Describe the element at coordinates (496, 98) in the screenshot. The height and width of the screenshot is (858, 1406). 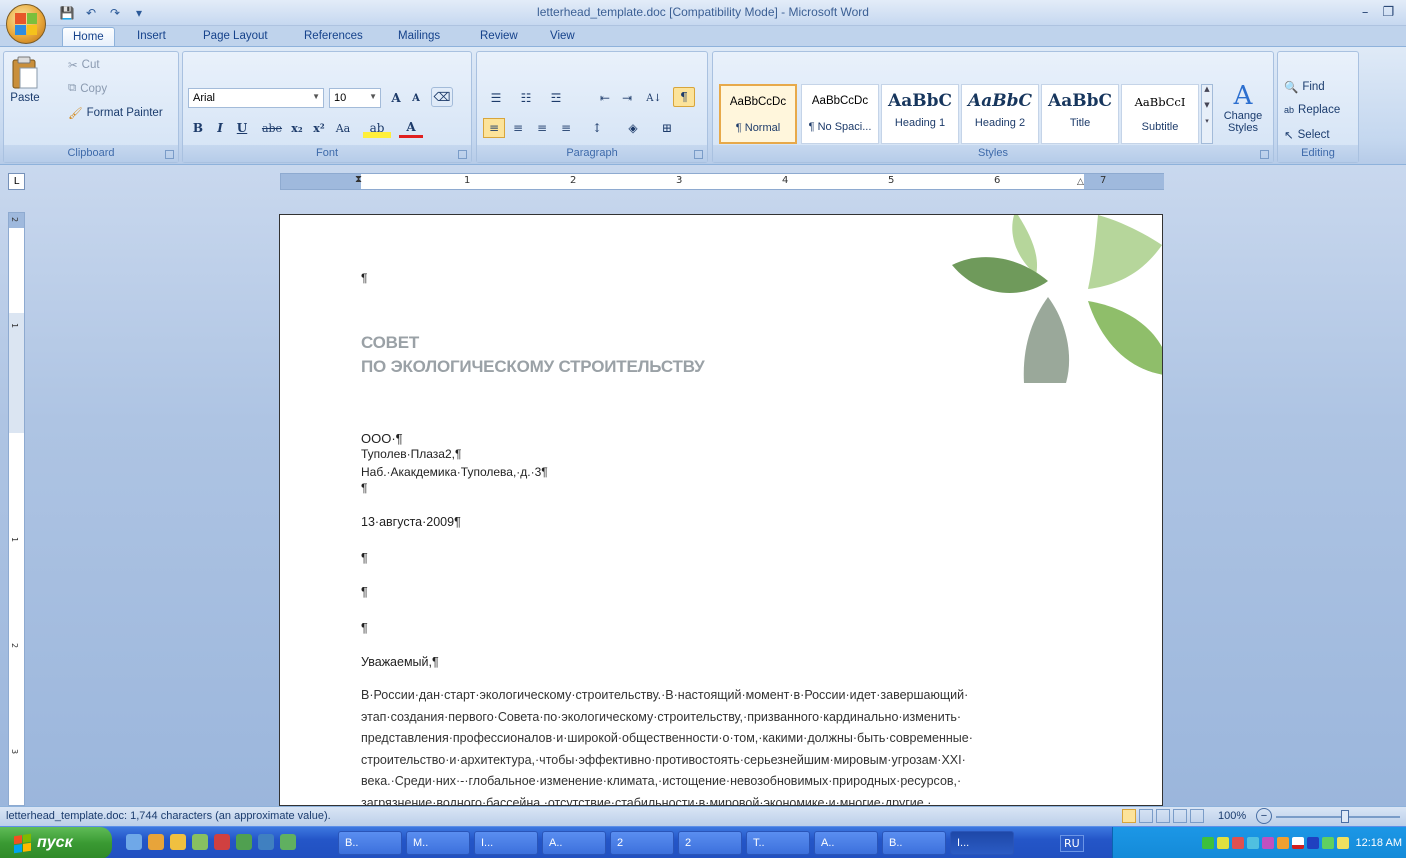
I see `bullets-icon: ☰` at that location.